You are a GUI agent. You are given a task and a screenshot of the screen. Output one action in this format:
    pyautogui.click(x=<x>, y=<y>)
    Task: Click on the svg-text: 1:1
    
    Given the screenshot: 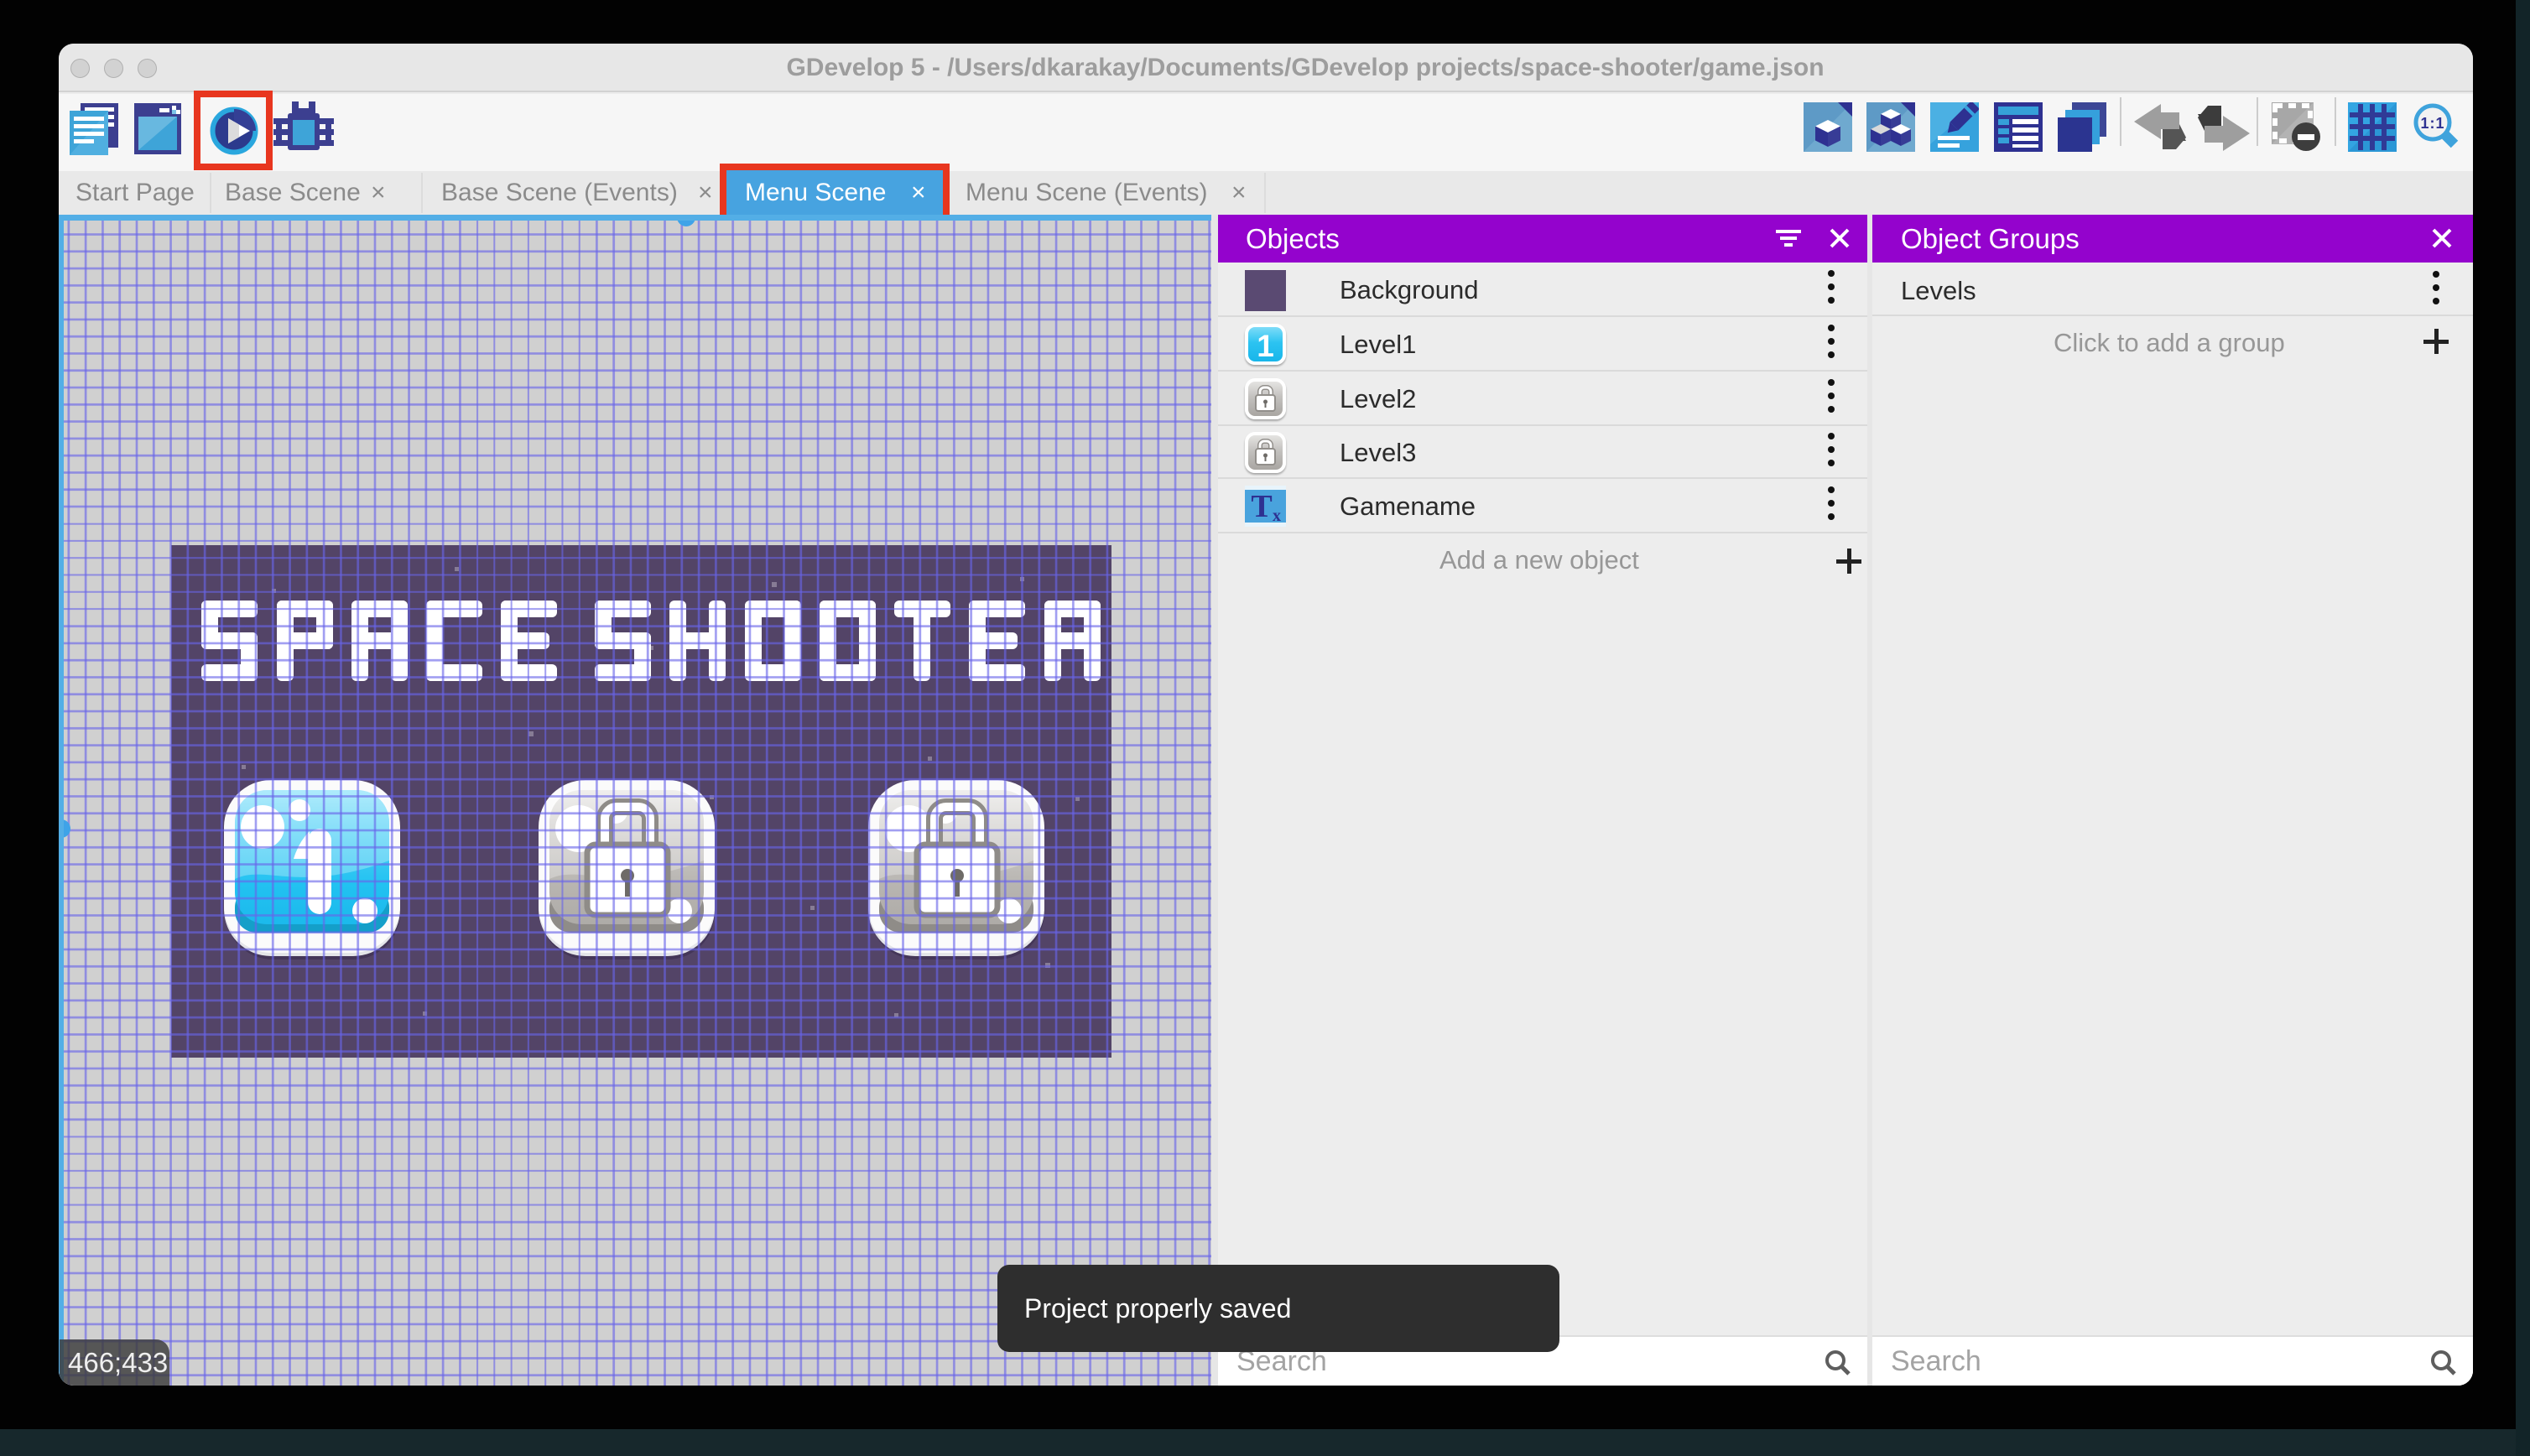 What is the action you would take?
    pyautogui.click(x=2432, y=123)
    